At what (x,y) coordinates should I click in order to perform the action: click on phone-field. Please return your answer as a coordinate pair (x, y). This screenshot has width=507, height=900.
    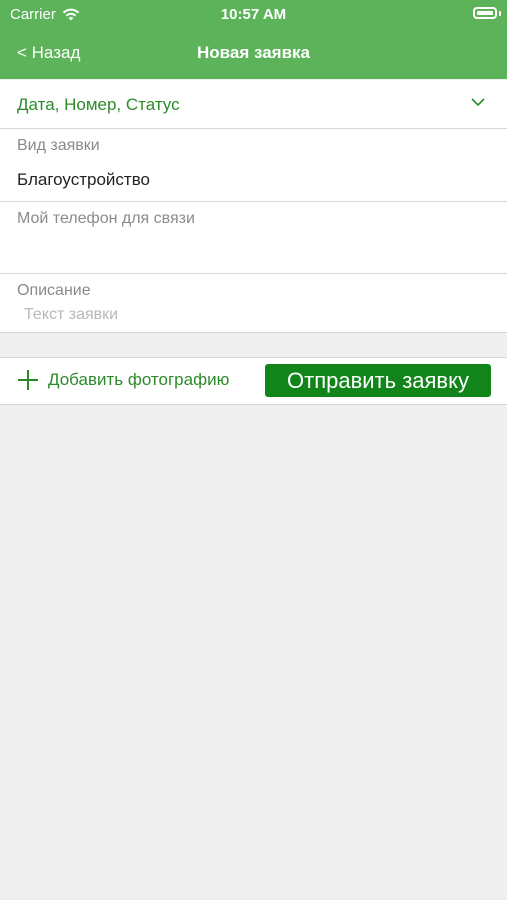
    Looking at the image, I should click on (252, 251).